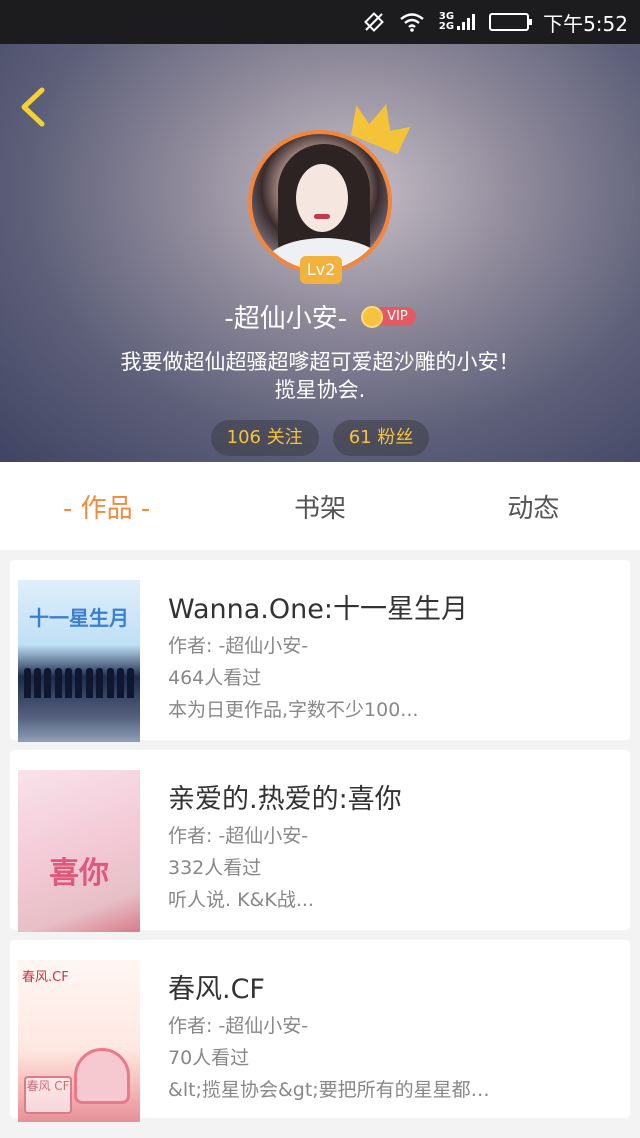 The height and width of the screenshot is (1138, 640). Describe the element at coordinates (209, 1058) in the screenshot. I see `book-views: 70人看过` at that location.